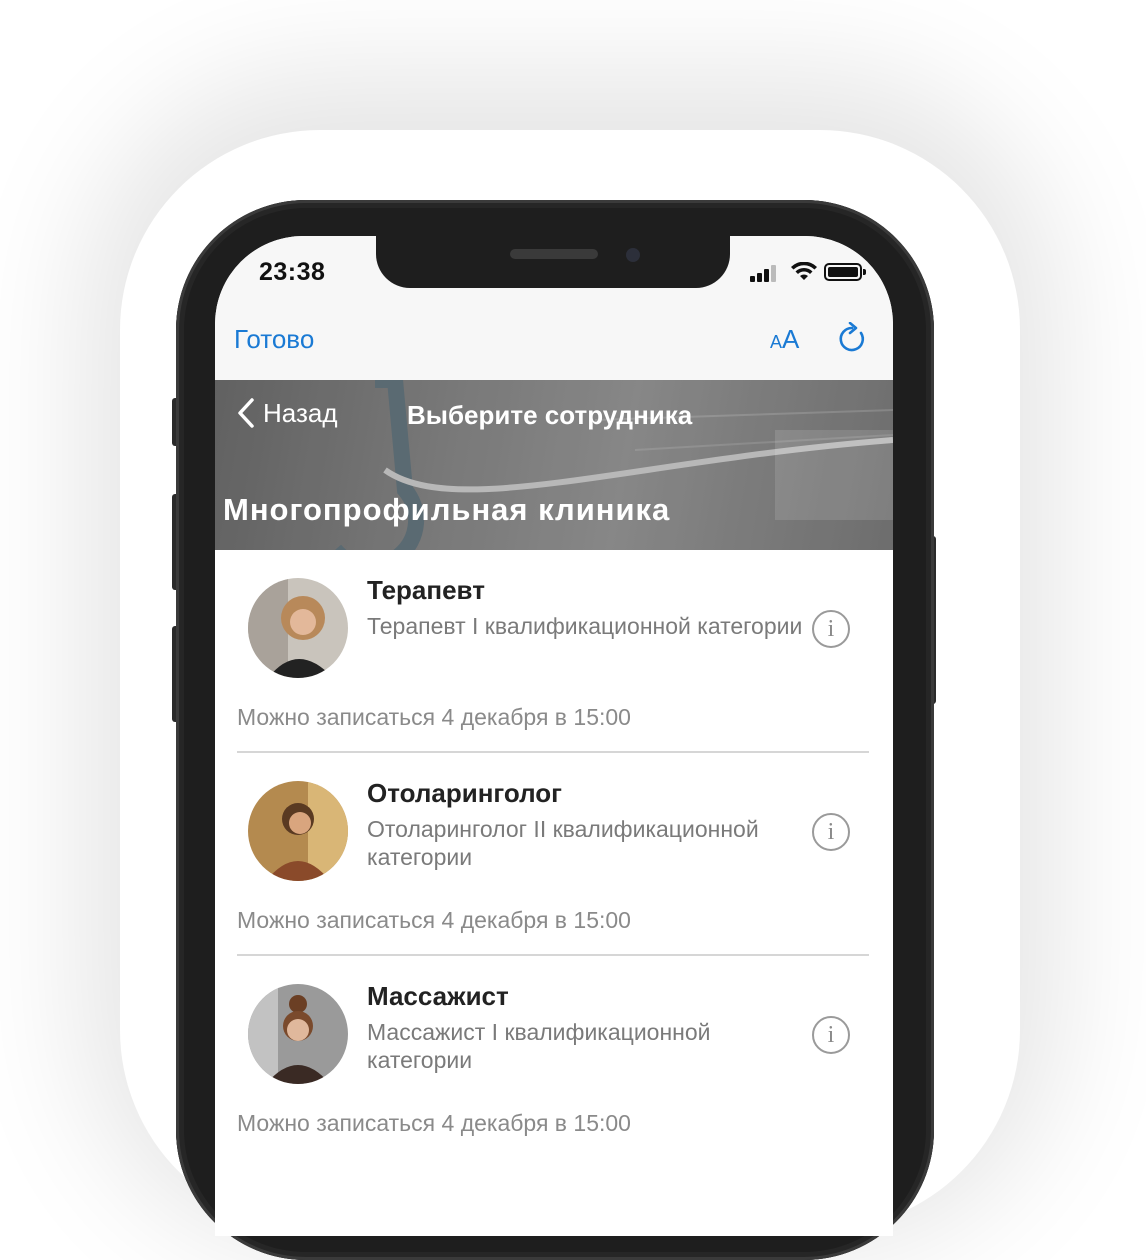  What do you see at coordinates (633, 255) in the screenshot?
I see `front-camera` at bounding box center [633, 255].